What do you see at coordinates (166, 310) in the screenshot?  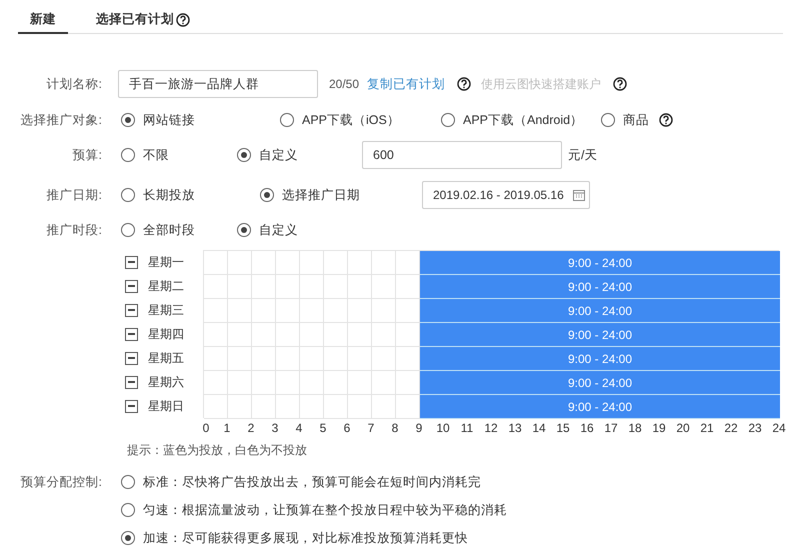 I see `day-label: 星期三` at bounding box center [166, 310].